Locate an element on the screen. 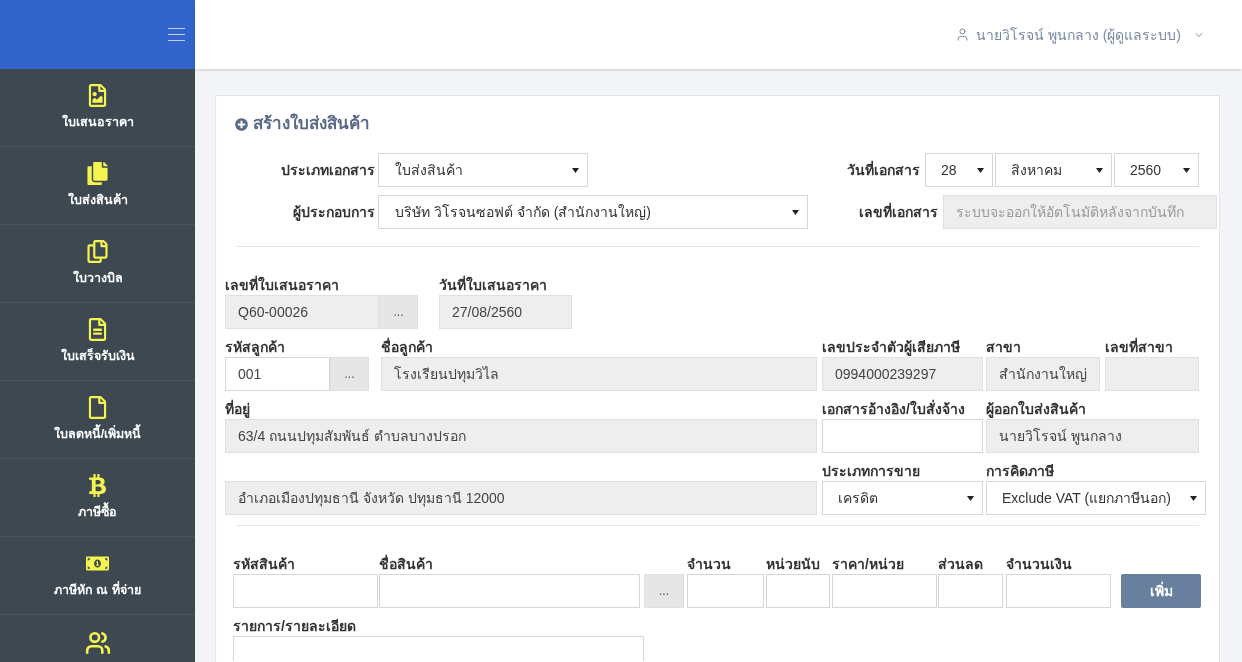  menu-icon is located at coordinates (176, 34).